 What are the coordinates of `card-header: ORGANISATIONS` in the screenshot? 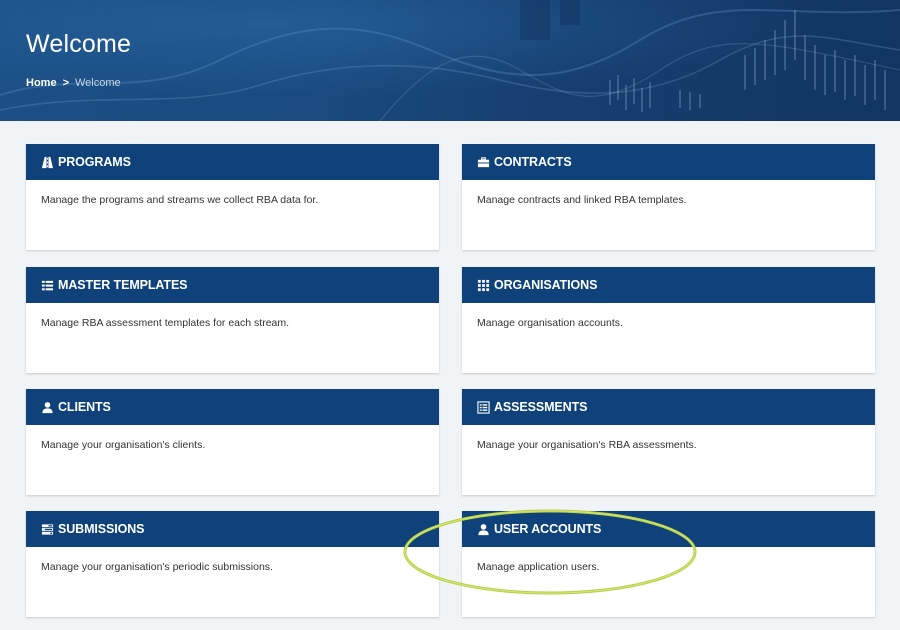 It's located at (668, 285).